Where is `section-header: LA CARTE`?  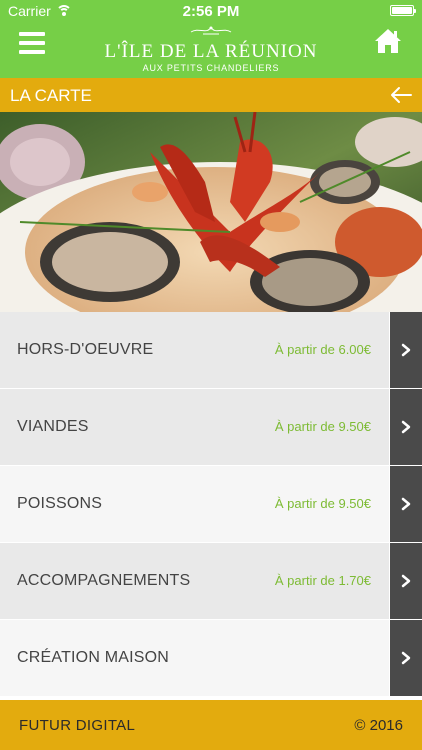
section-header: LA CARTE is located at coordinates (211, 95).